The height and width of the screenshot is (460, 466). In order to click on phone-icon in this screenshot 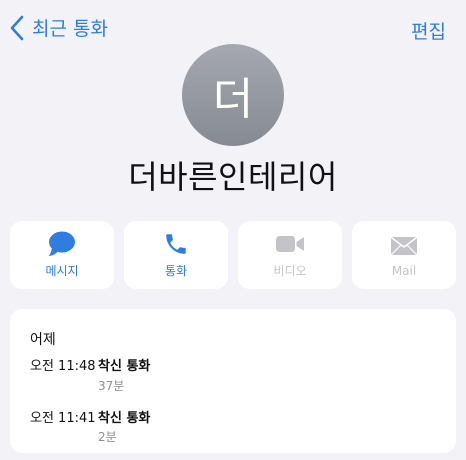, I will do `click(176, 244)`.